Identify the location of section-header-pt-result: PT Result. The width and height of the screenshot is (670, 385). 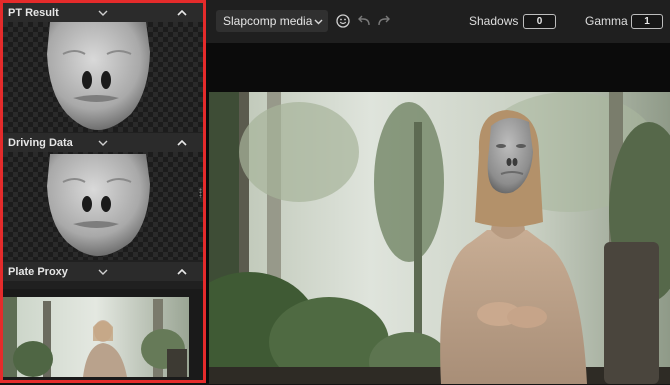
(103, 12).